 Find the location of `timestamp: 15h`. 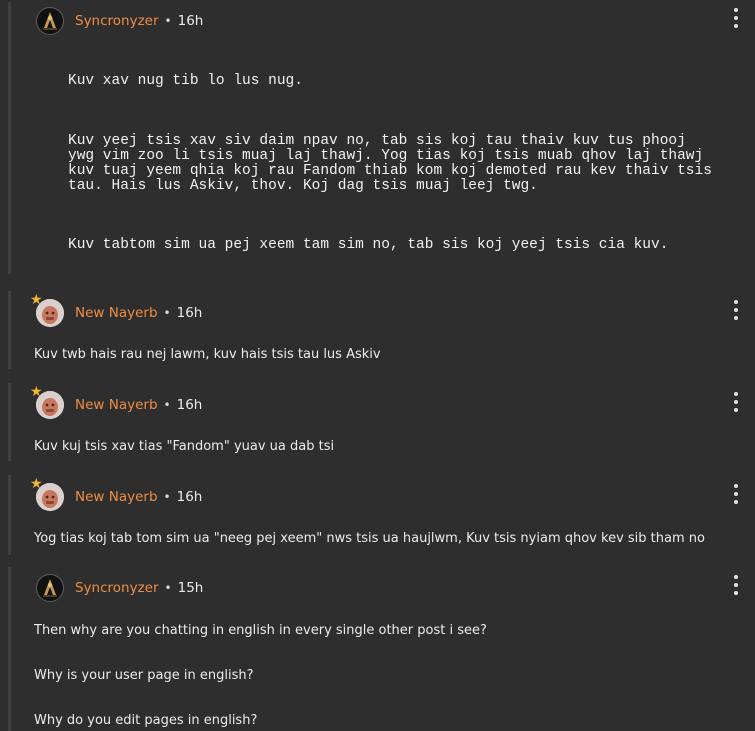

timestamp: 15h is located at coordinates (191, 588).